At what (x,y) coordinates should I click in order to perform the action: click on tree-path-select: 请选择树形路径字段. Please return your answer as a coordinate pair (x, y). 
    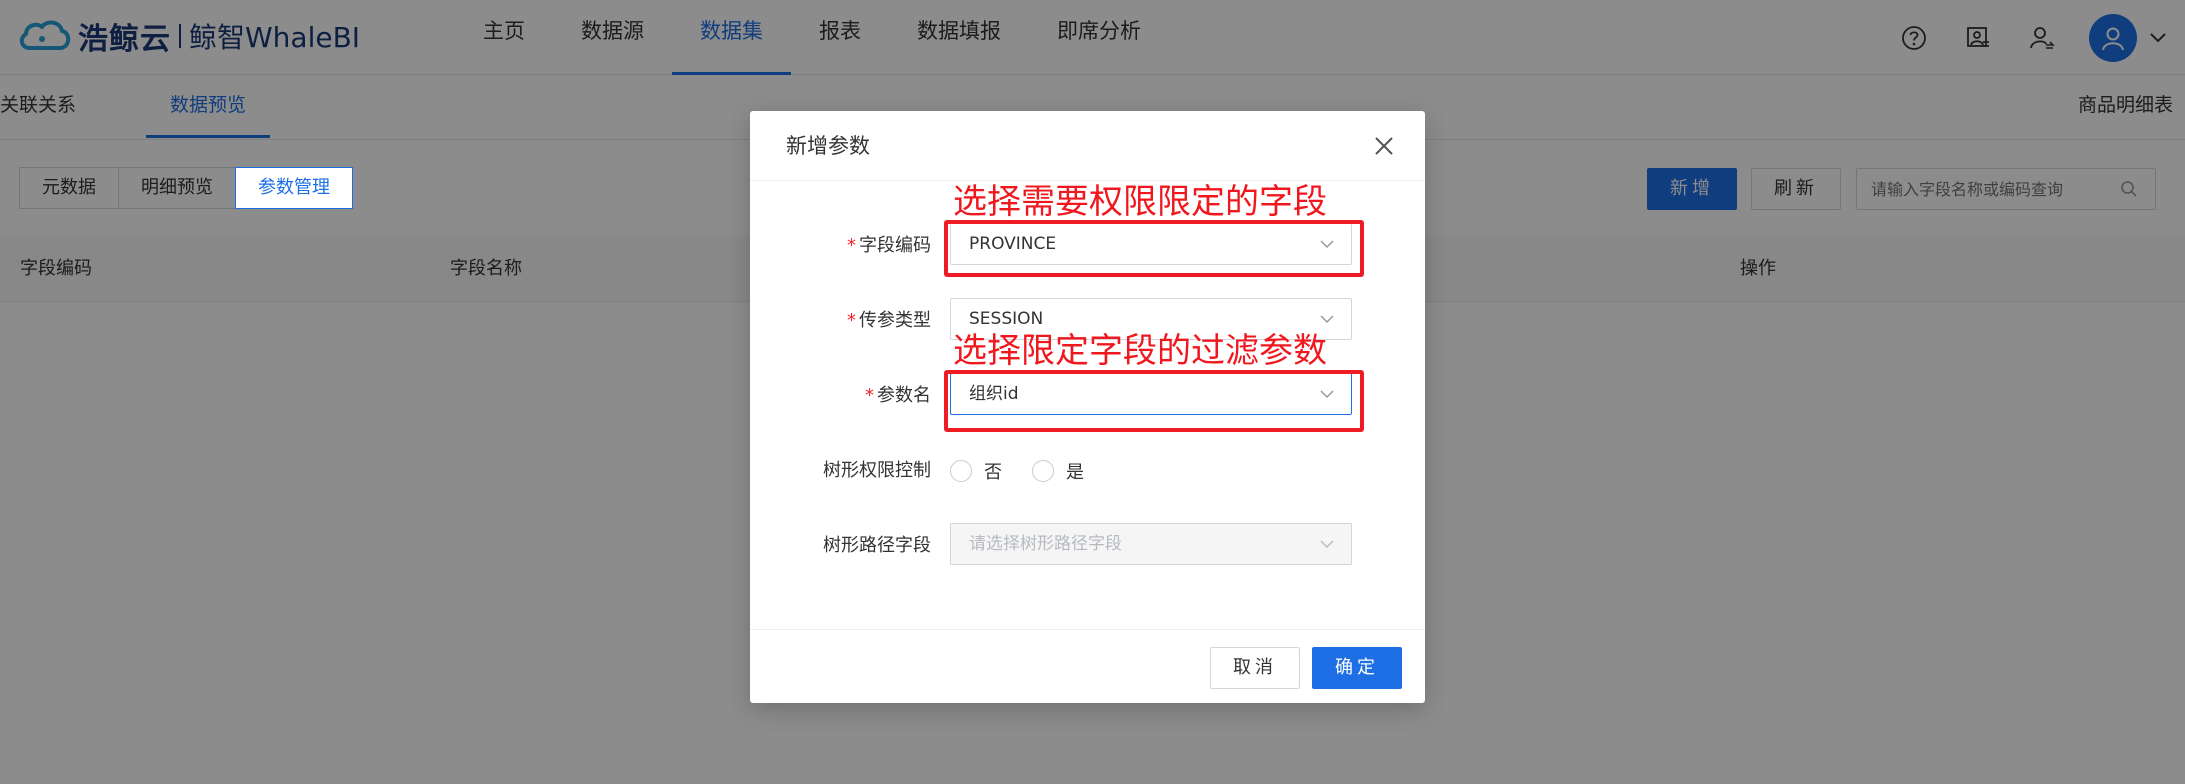
    Looking at the image, I should click on (1151, 544).